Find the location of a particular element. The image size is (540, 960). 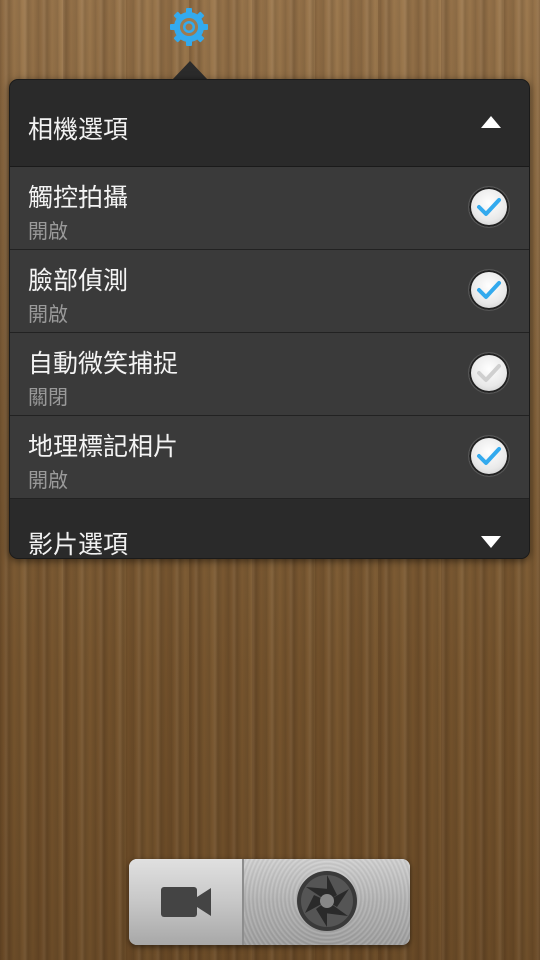

popover-arrow is located at coordinates (190, 70).